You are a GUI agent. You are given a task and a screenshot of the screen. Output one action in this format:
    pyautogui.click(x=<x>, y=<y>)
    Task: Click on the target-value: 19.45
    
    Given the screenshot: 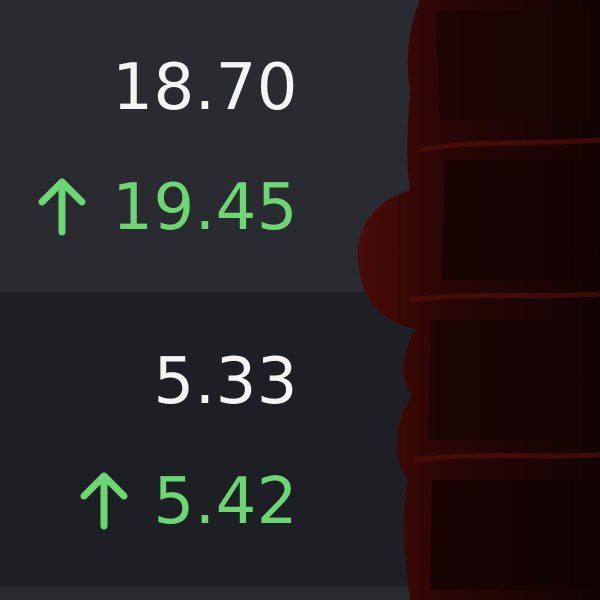 What is the action you would take?
    pyautogui.click(x=205, y=208)
    